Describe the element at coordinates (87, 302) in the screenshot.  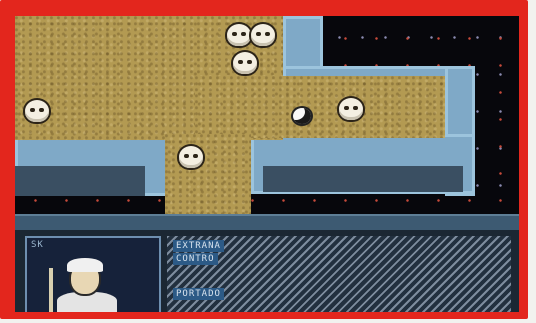
I see `portrait-body` at that location.